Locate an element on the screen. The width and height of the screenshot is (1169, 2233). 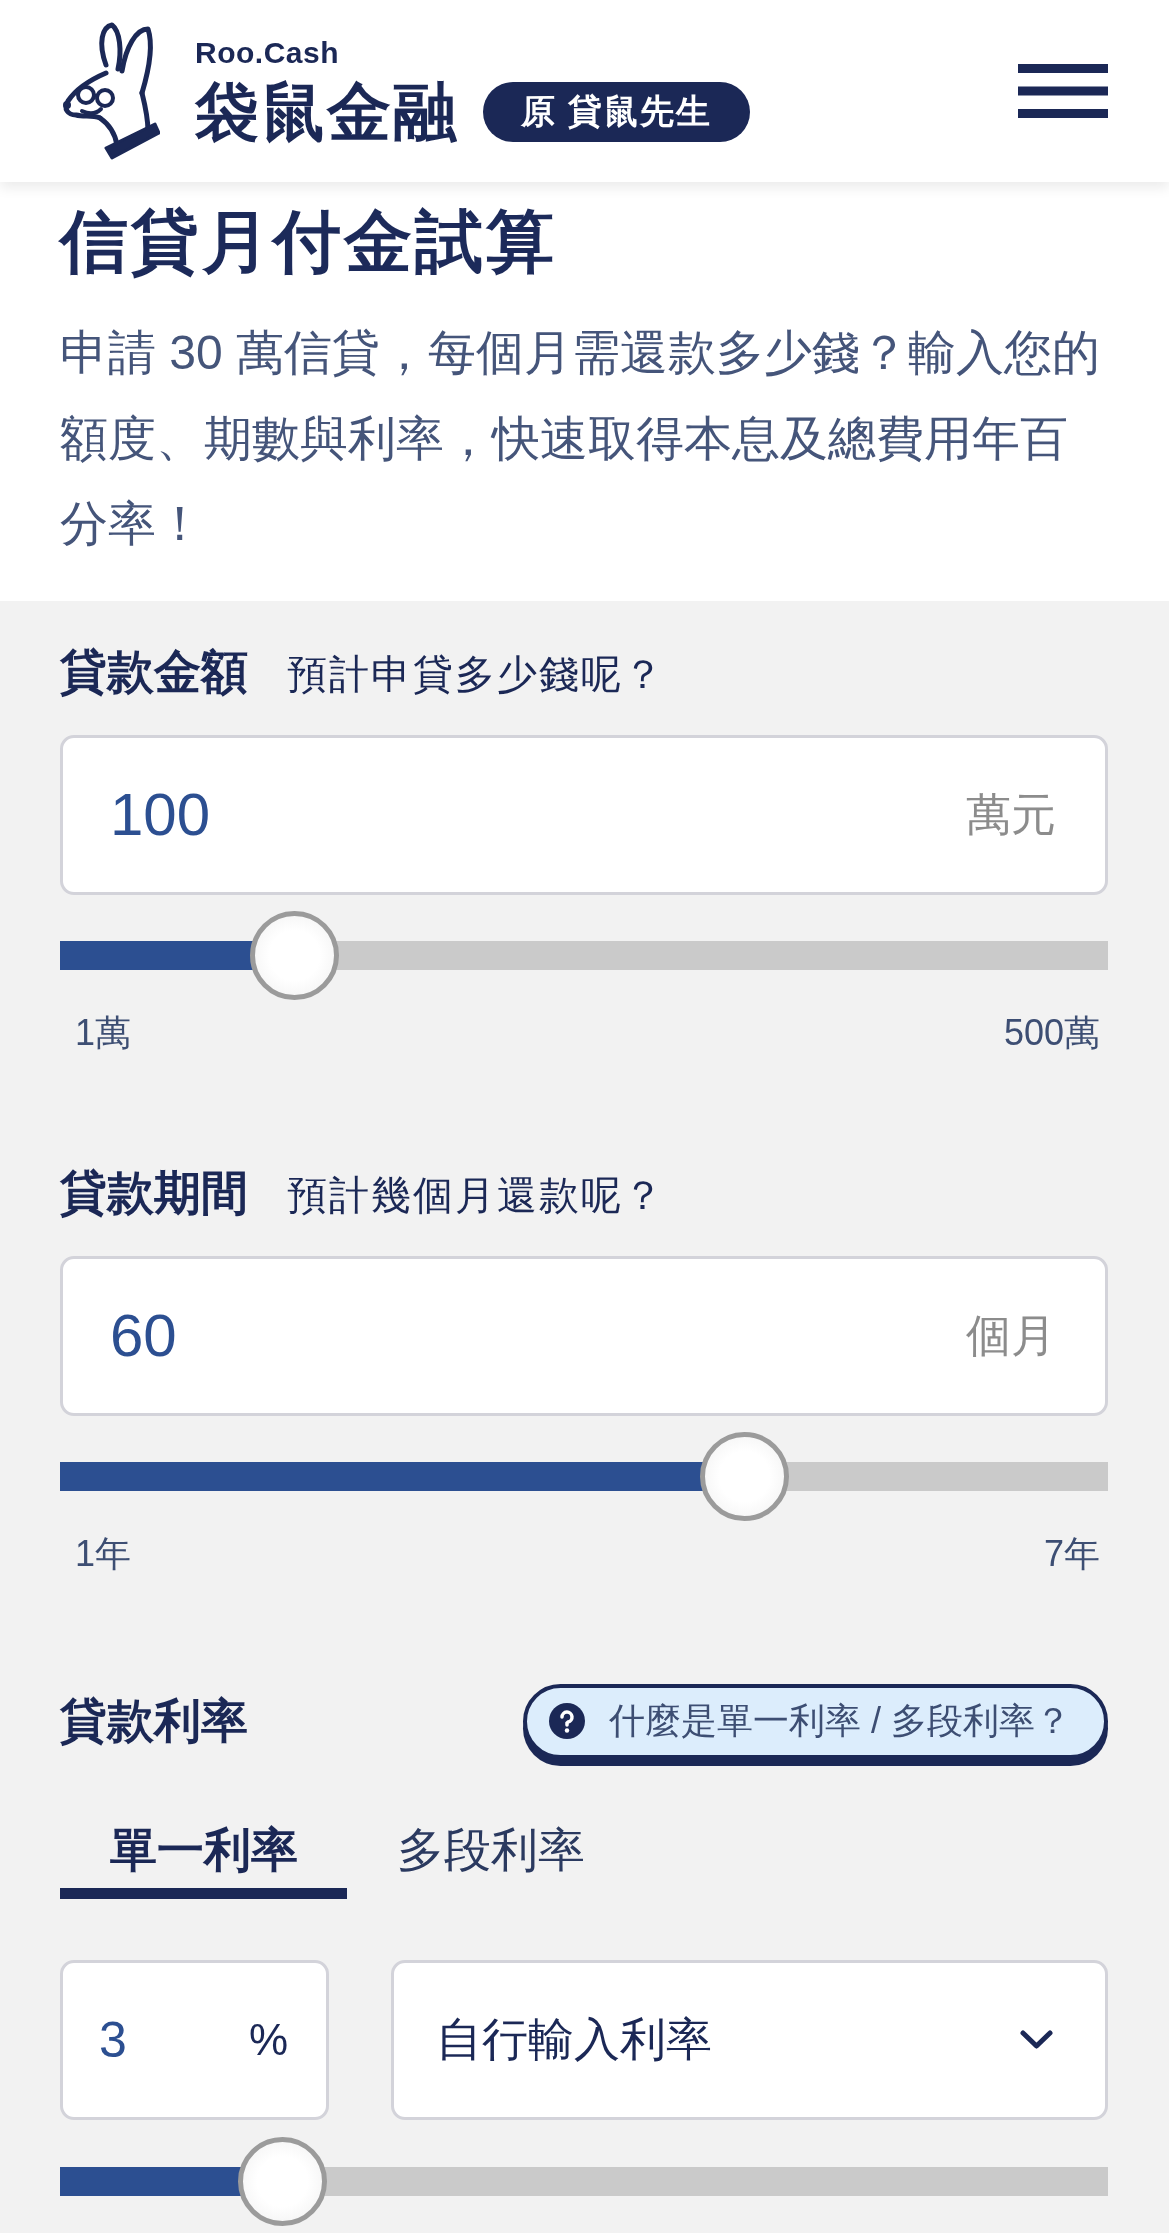
rate-tab: 多段利率 is located at coordinates (490, 1859).